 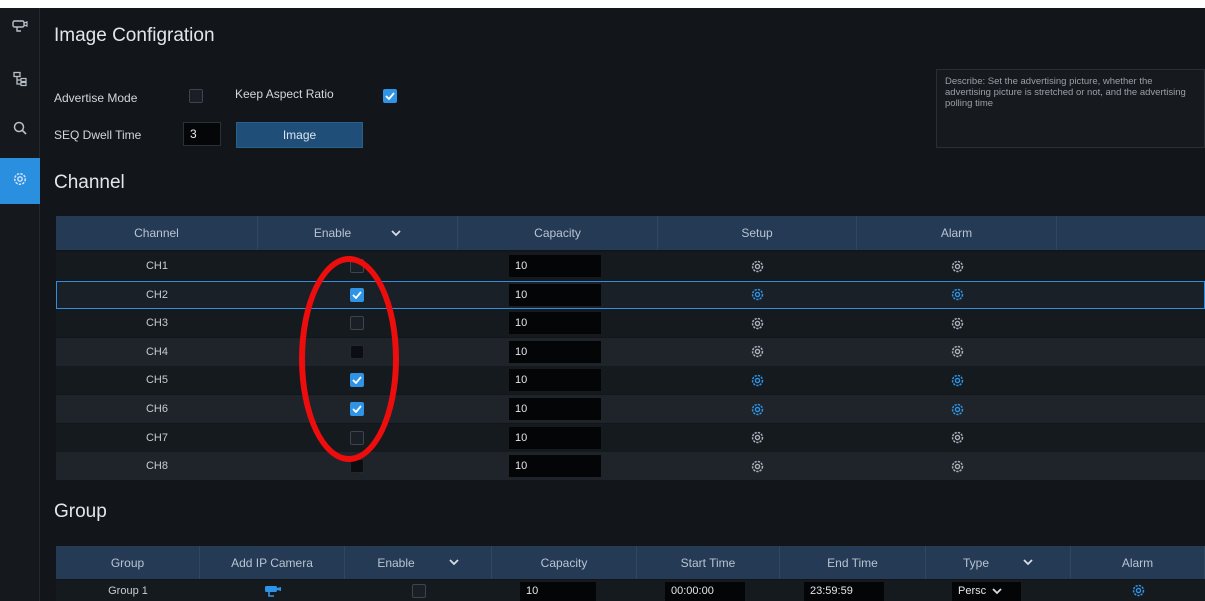 What do you see at coordinates (284, 94) in the screenshot?
I see `keep-aspect-ratio-label: Keep Aspect Ratio` at bounding box center [284, 94].